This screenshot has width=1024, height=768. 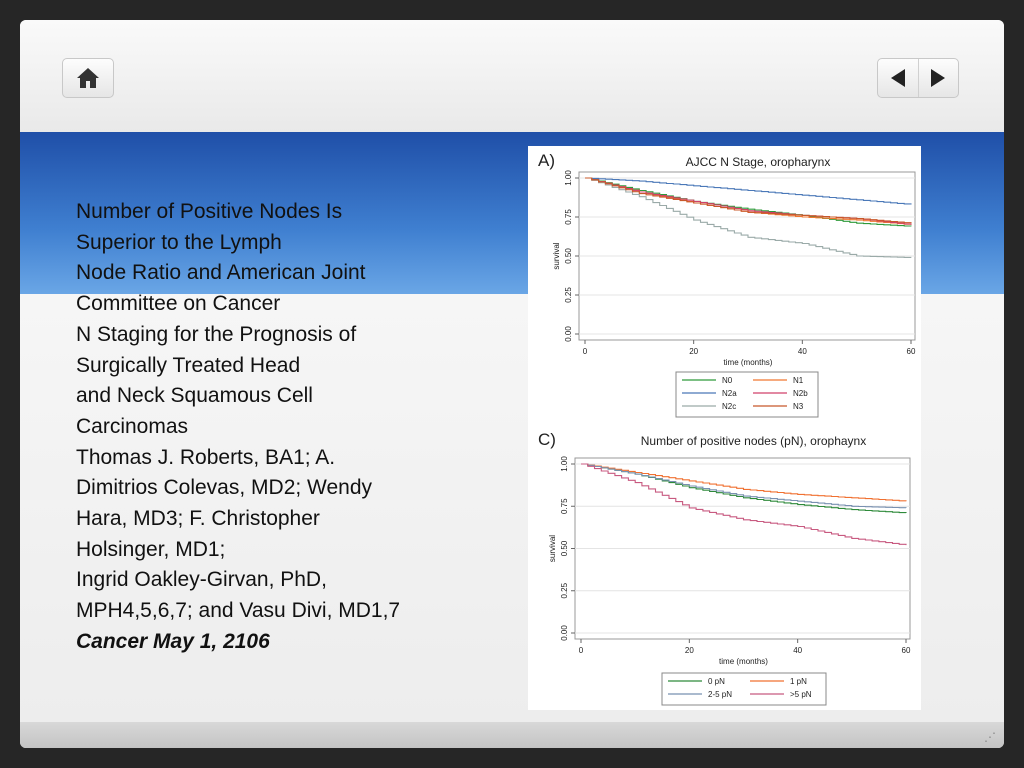 I want to click on legend-label: >5 pN, so click(x=801, y=694).